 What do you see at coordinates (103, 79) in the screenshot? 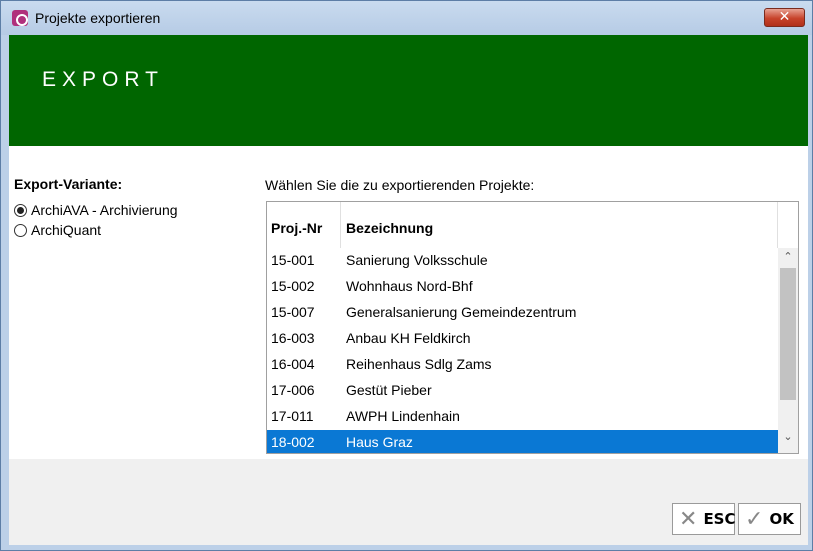
I see `banner-title: EXPORT` at bounding box center [103, 79].